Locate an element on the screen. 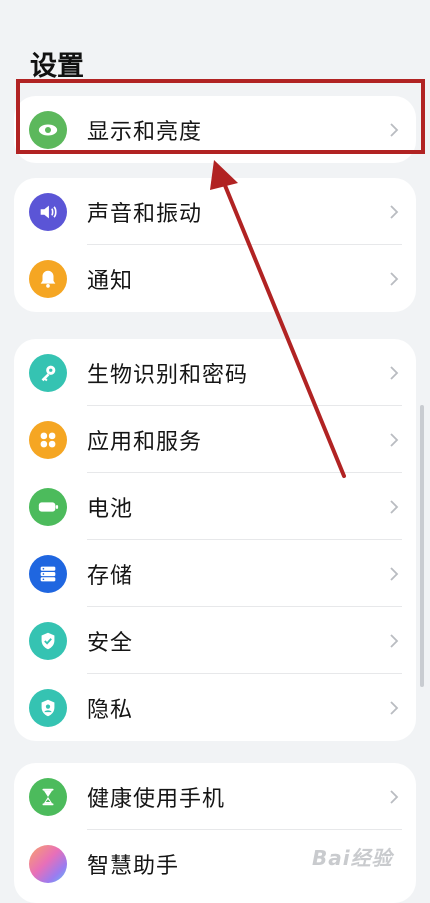 The width and height of the screenshot is (430, 903). watermark-logo: Bai经验 is located at coordinates (352, 856).